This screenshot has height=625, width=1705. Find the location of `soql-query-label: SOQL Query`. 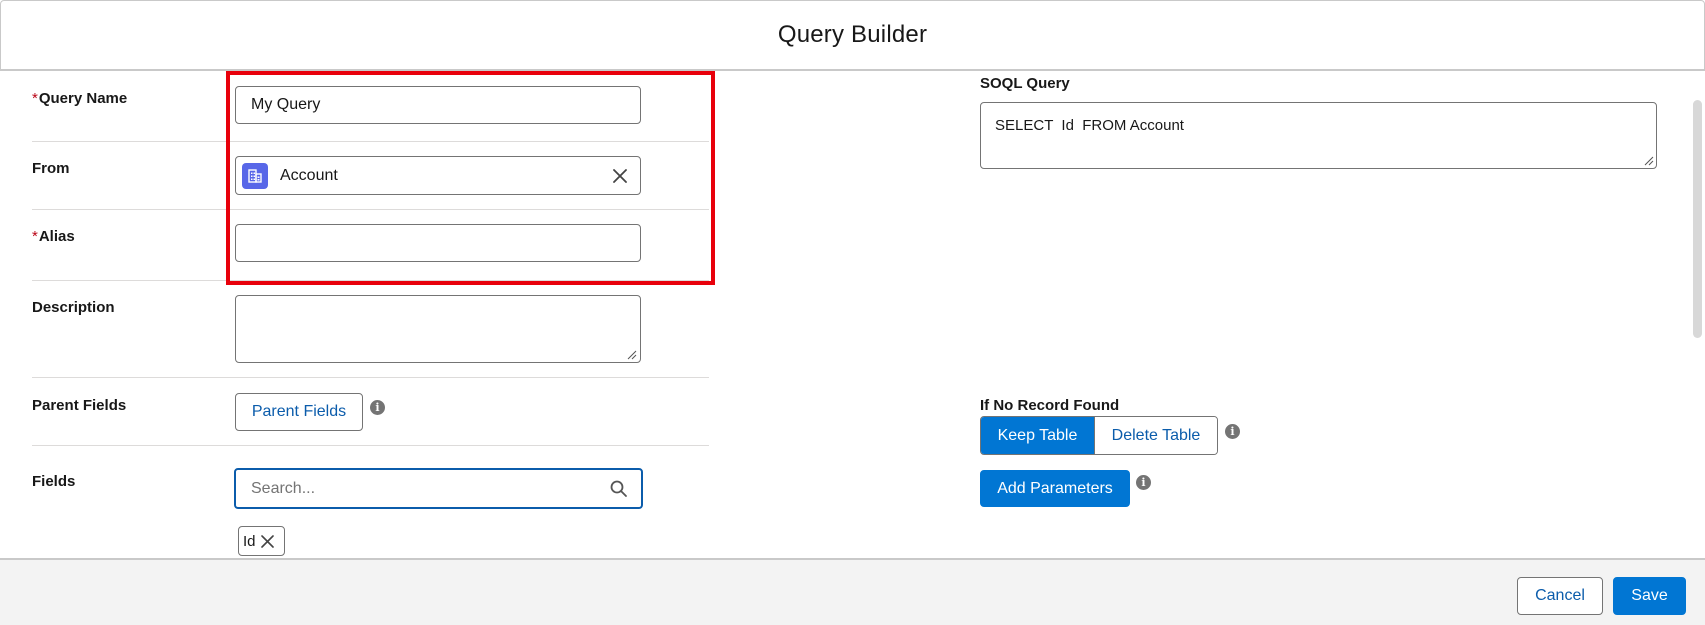

soql-query-label: SOQL Query is located at coordinates (1025, 83).